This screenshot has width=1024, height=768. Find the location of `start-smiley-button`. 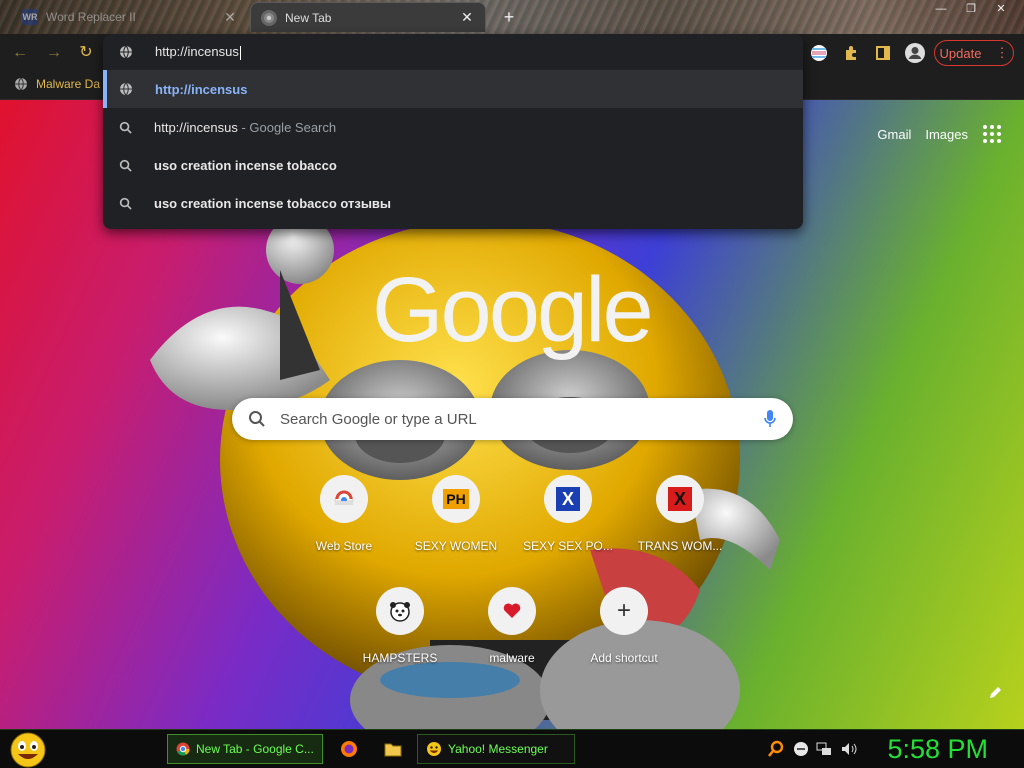

start-smiley-button is located at coordinates (28, 749).